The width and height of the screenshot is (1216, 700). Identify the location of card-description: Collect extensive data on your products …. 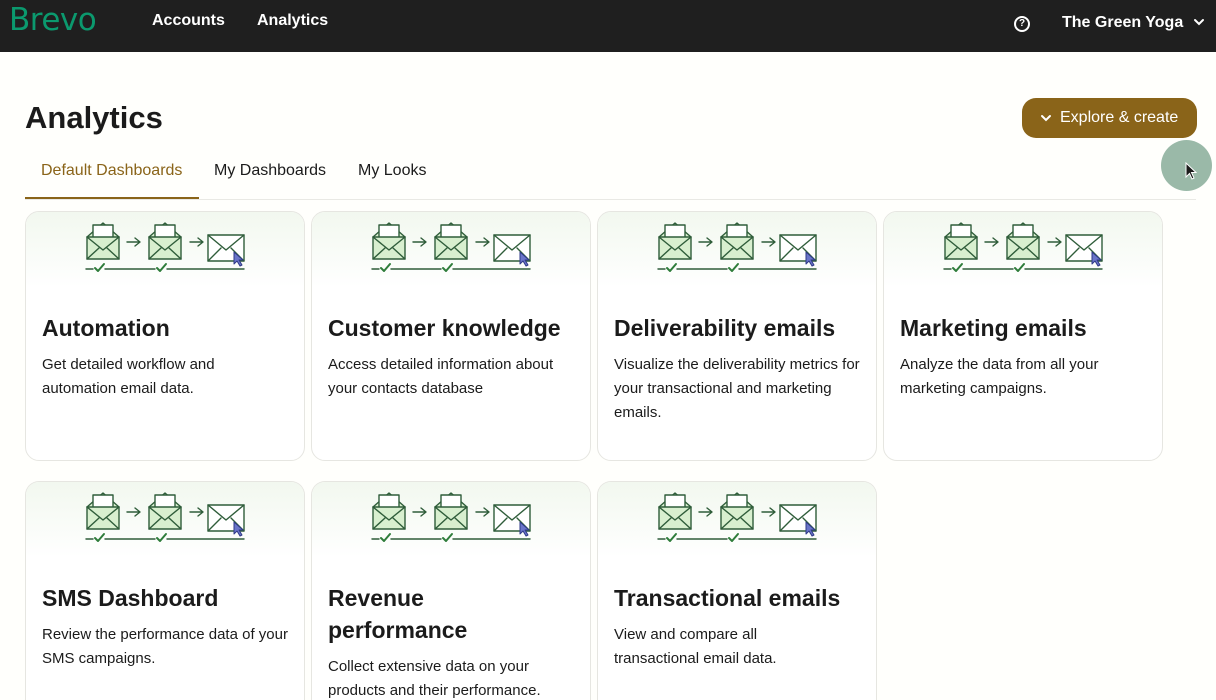
(434, 678).